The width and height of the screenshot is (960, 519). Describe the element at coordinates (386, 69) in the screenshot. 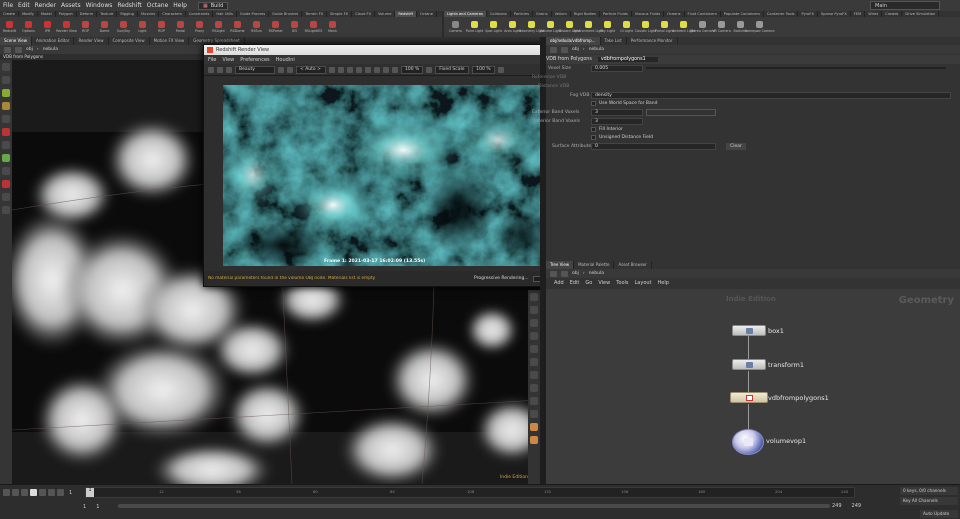

I see `compare-icon` at that location.